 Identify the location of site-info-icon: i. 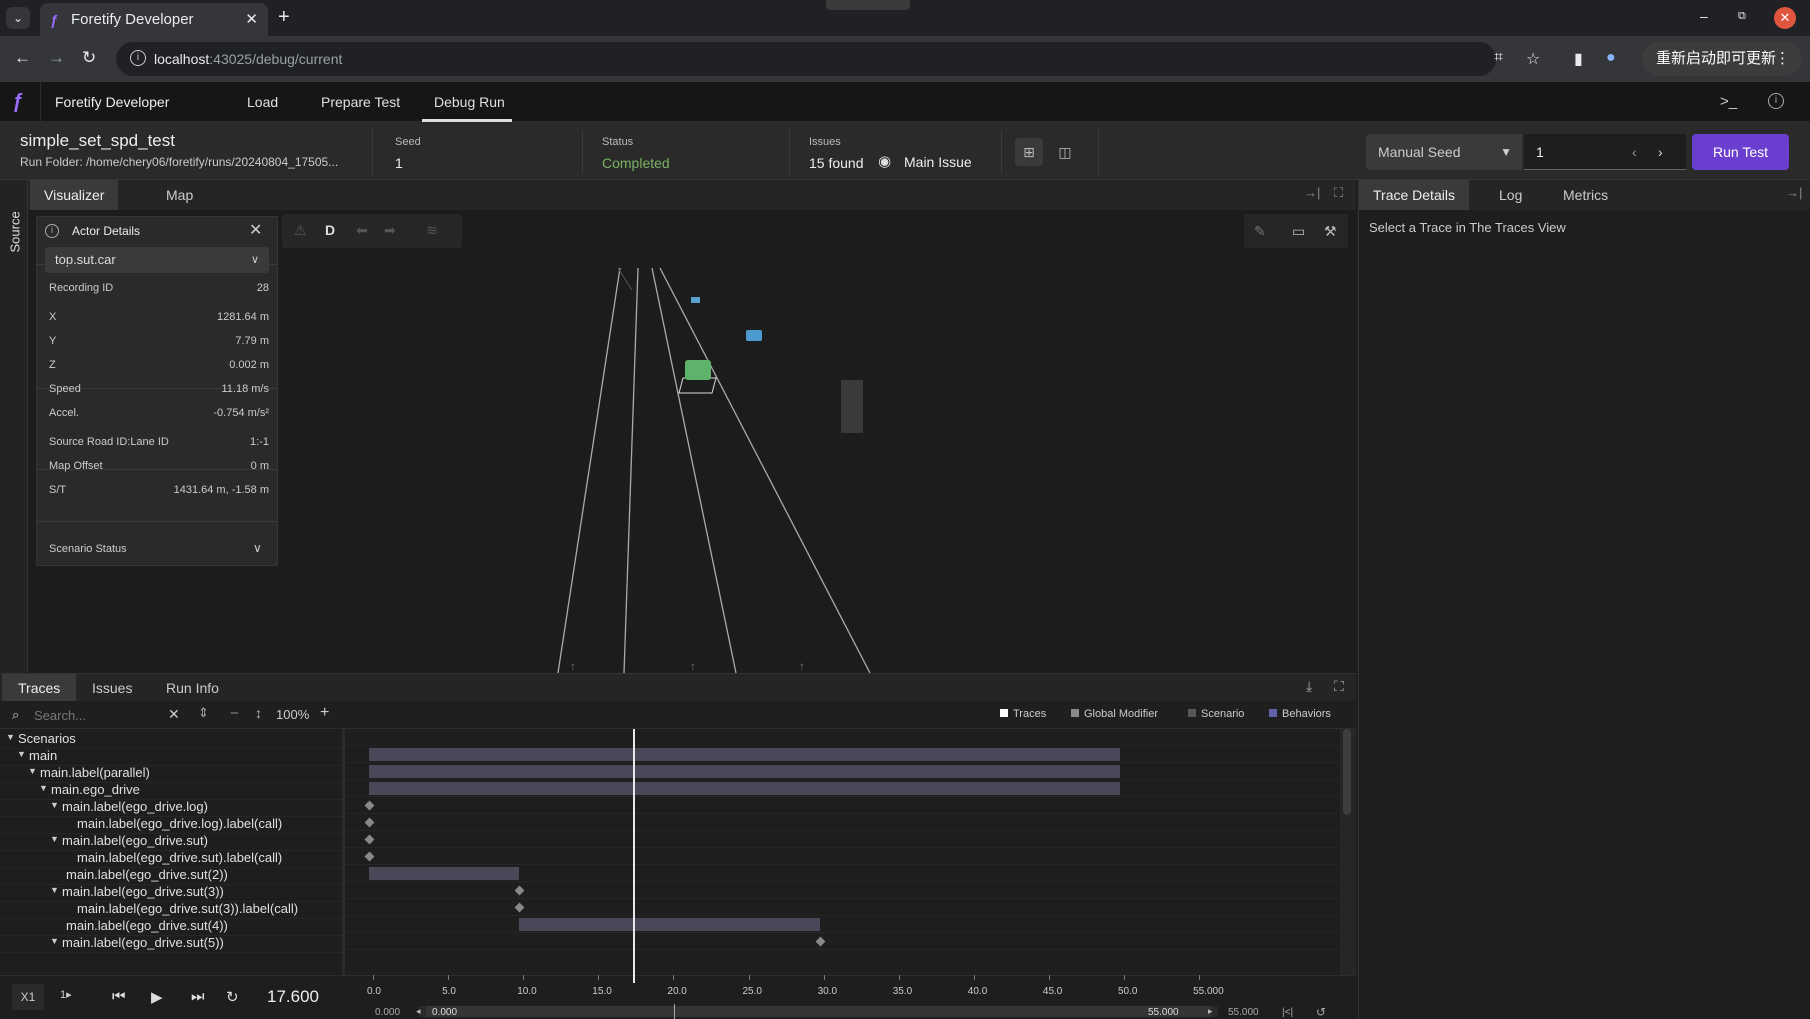
(138, 58).